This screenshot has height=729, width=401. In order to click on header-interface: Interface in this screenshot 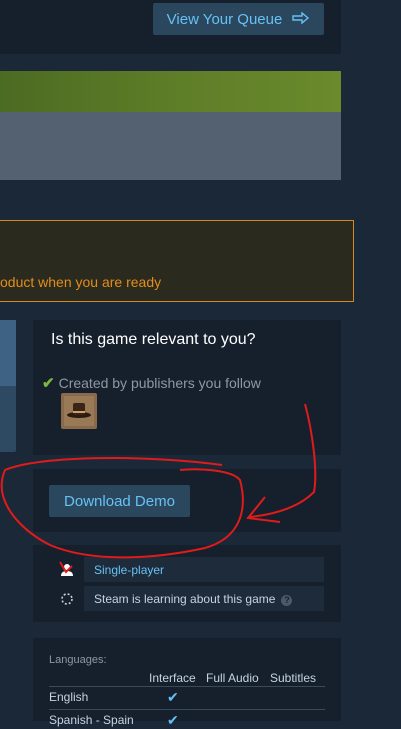, I will do `click(172, 678)`.